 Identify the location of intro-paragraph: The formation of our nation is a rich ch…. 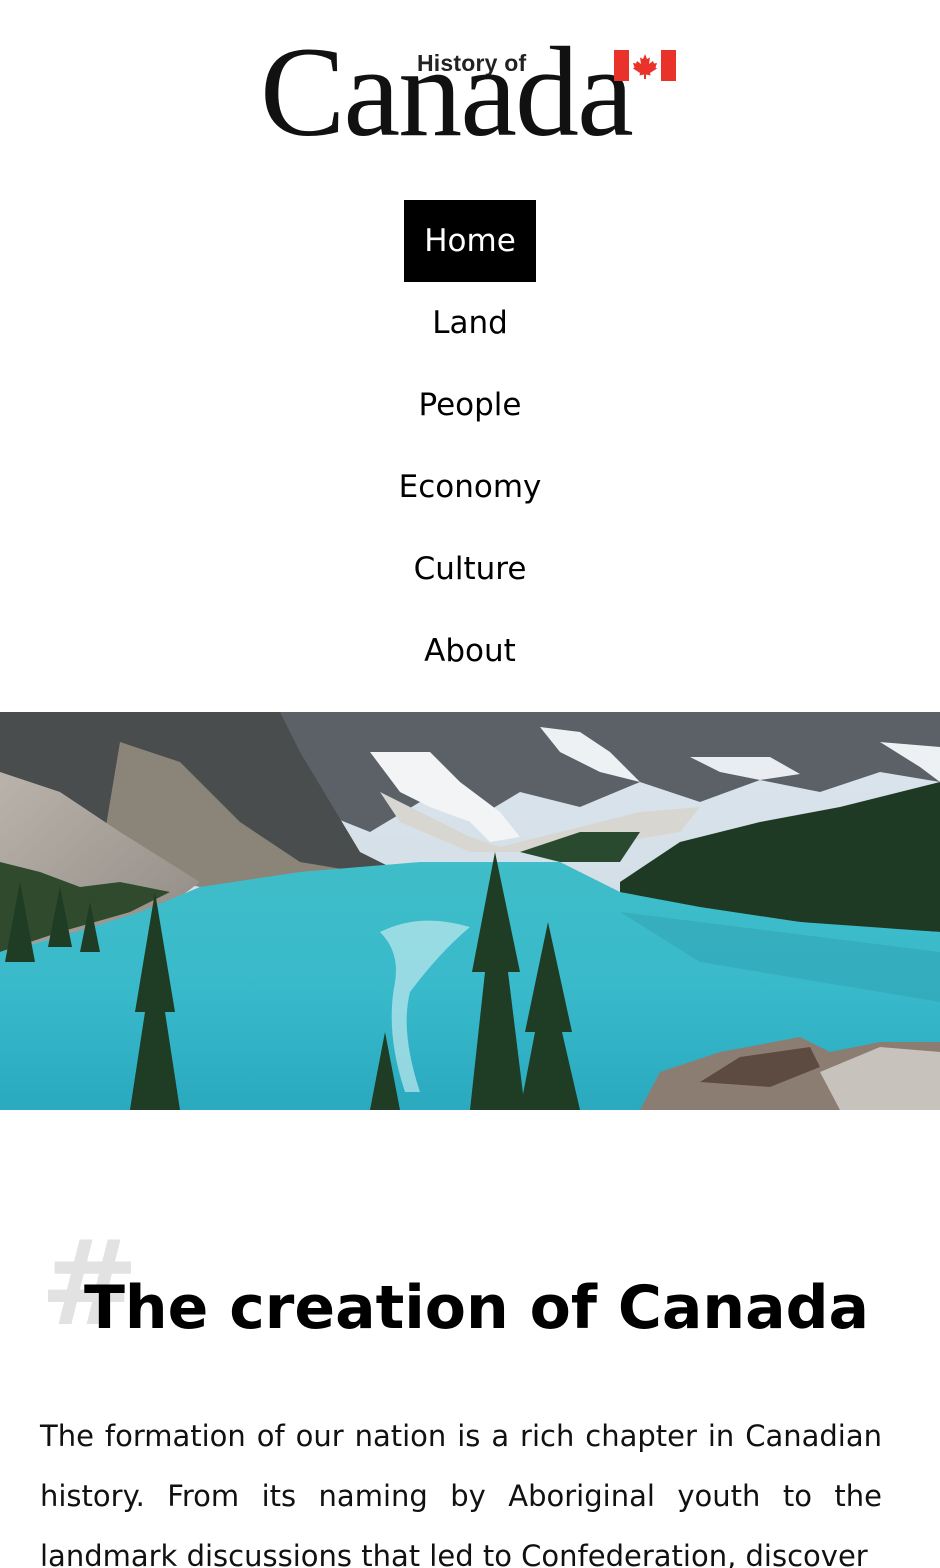
(461, 1493).